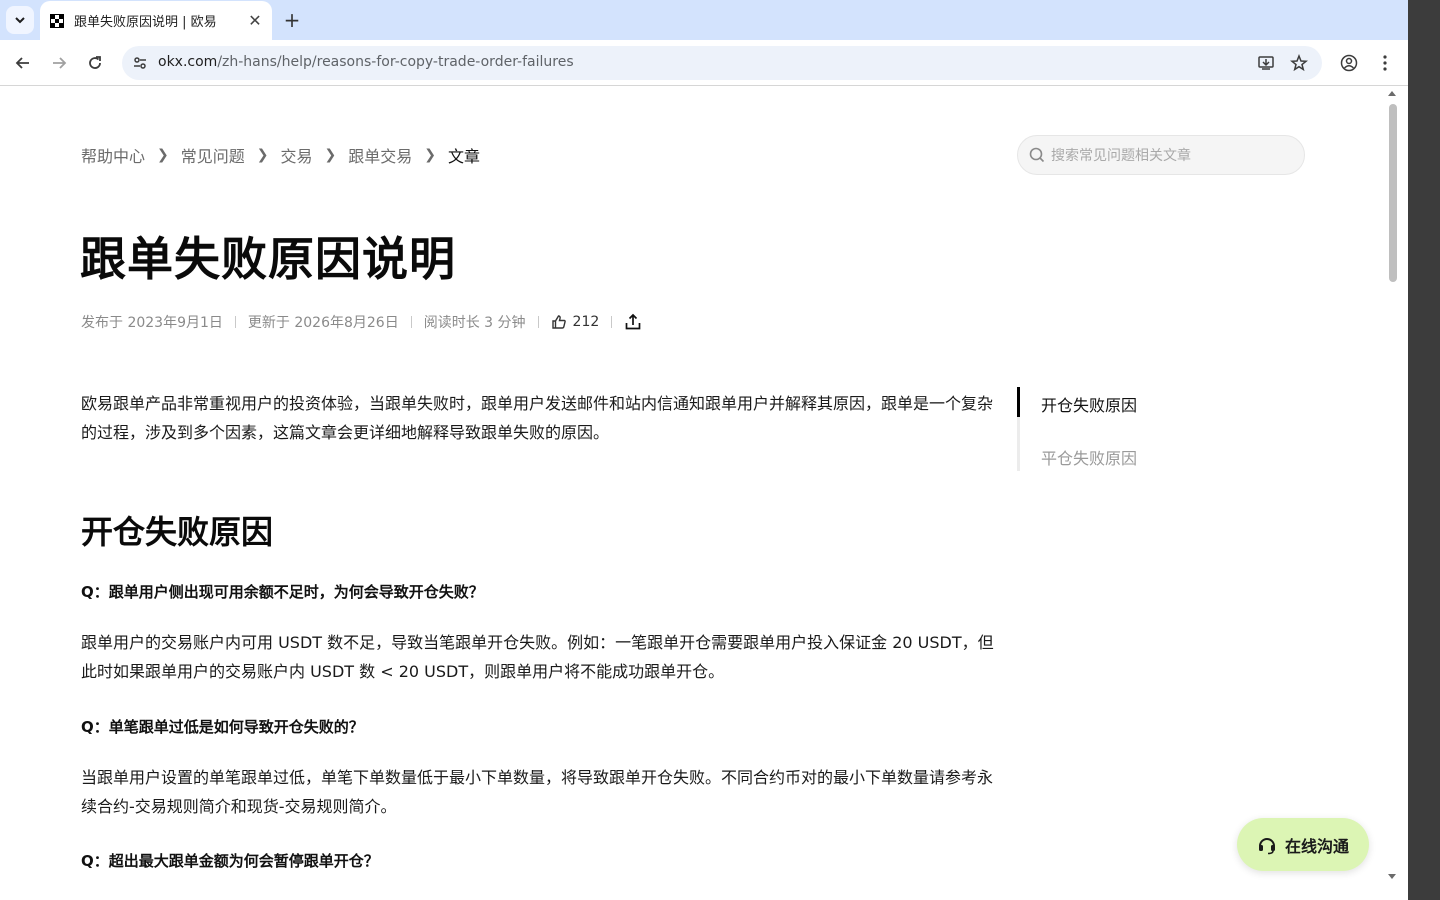  What do you see at coordinates (323, 323) in the screenshot?
I see `updated-date: 更新于 2026年8月26日` at bounding box center [323, 323].